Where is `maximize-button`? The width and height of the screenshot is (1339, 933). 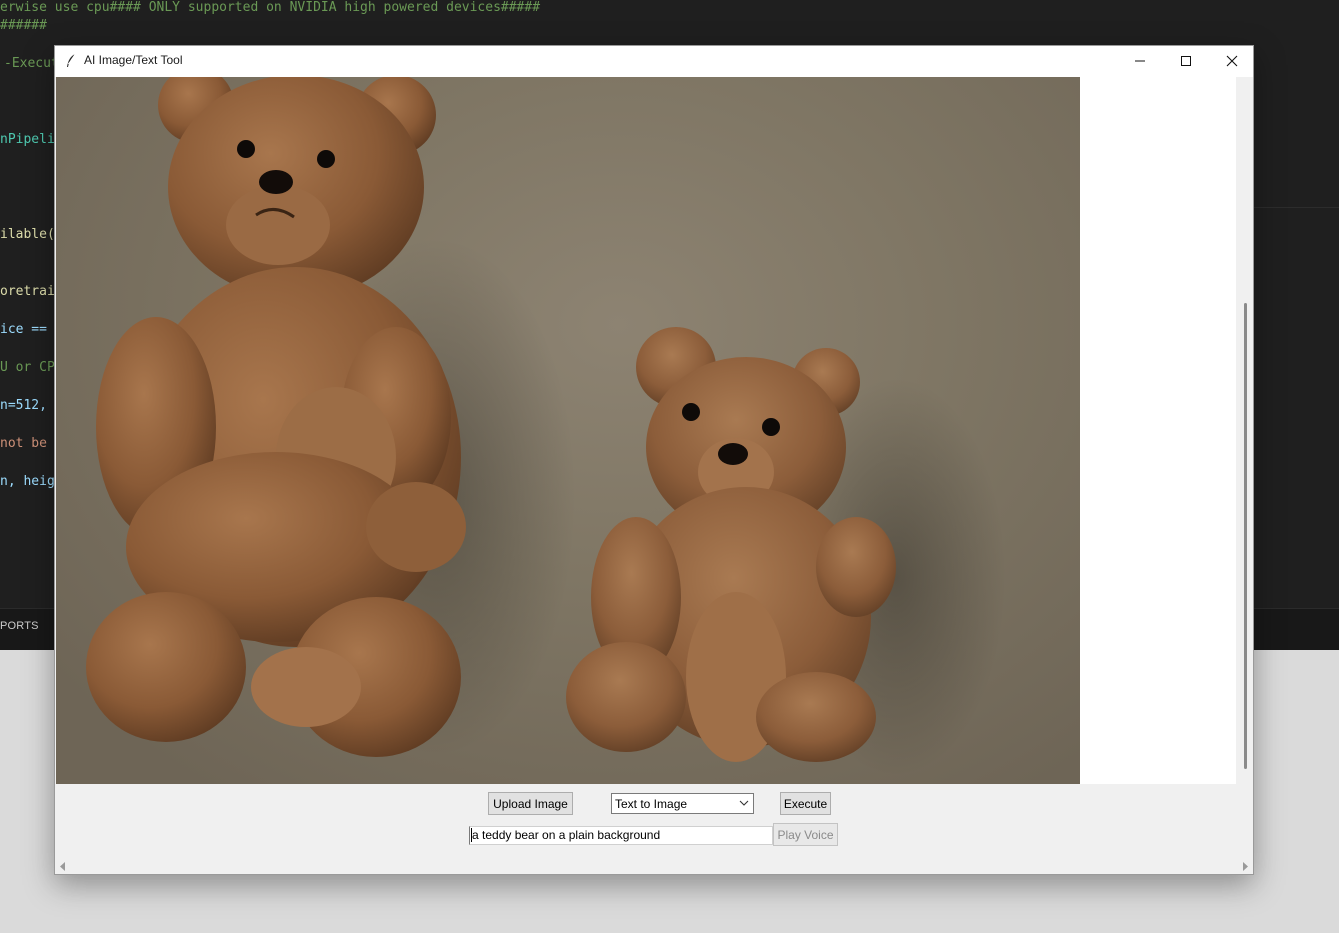
maximize-button is located at coordinates (1186, 61).